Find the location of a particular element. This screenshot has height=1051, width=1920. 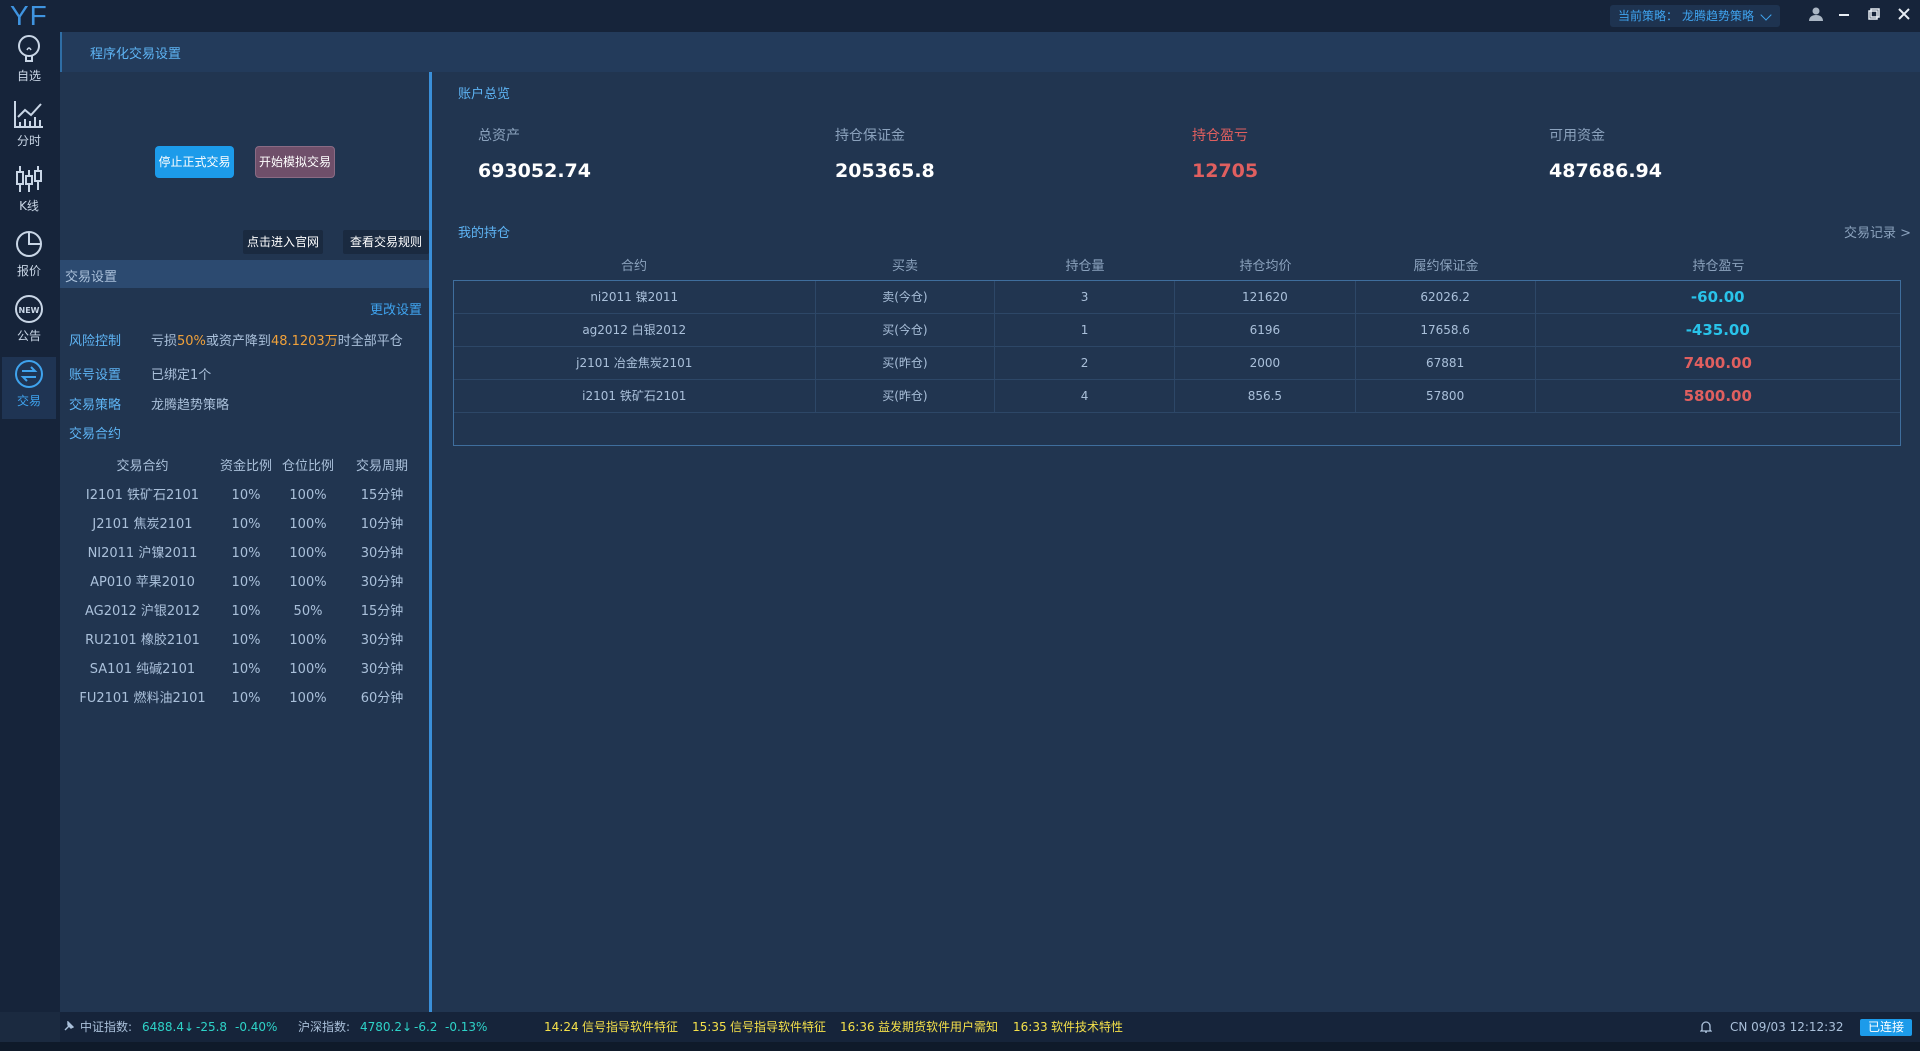

nav-item-intraday: 分时 is located at coordinates (29, 128).